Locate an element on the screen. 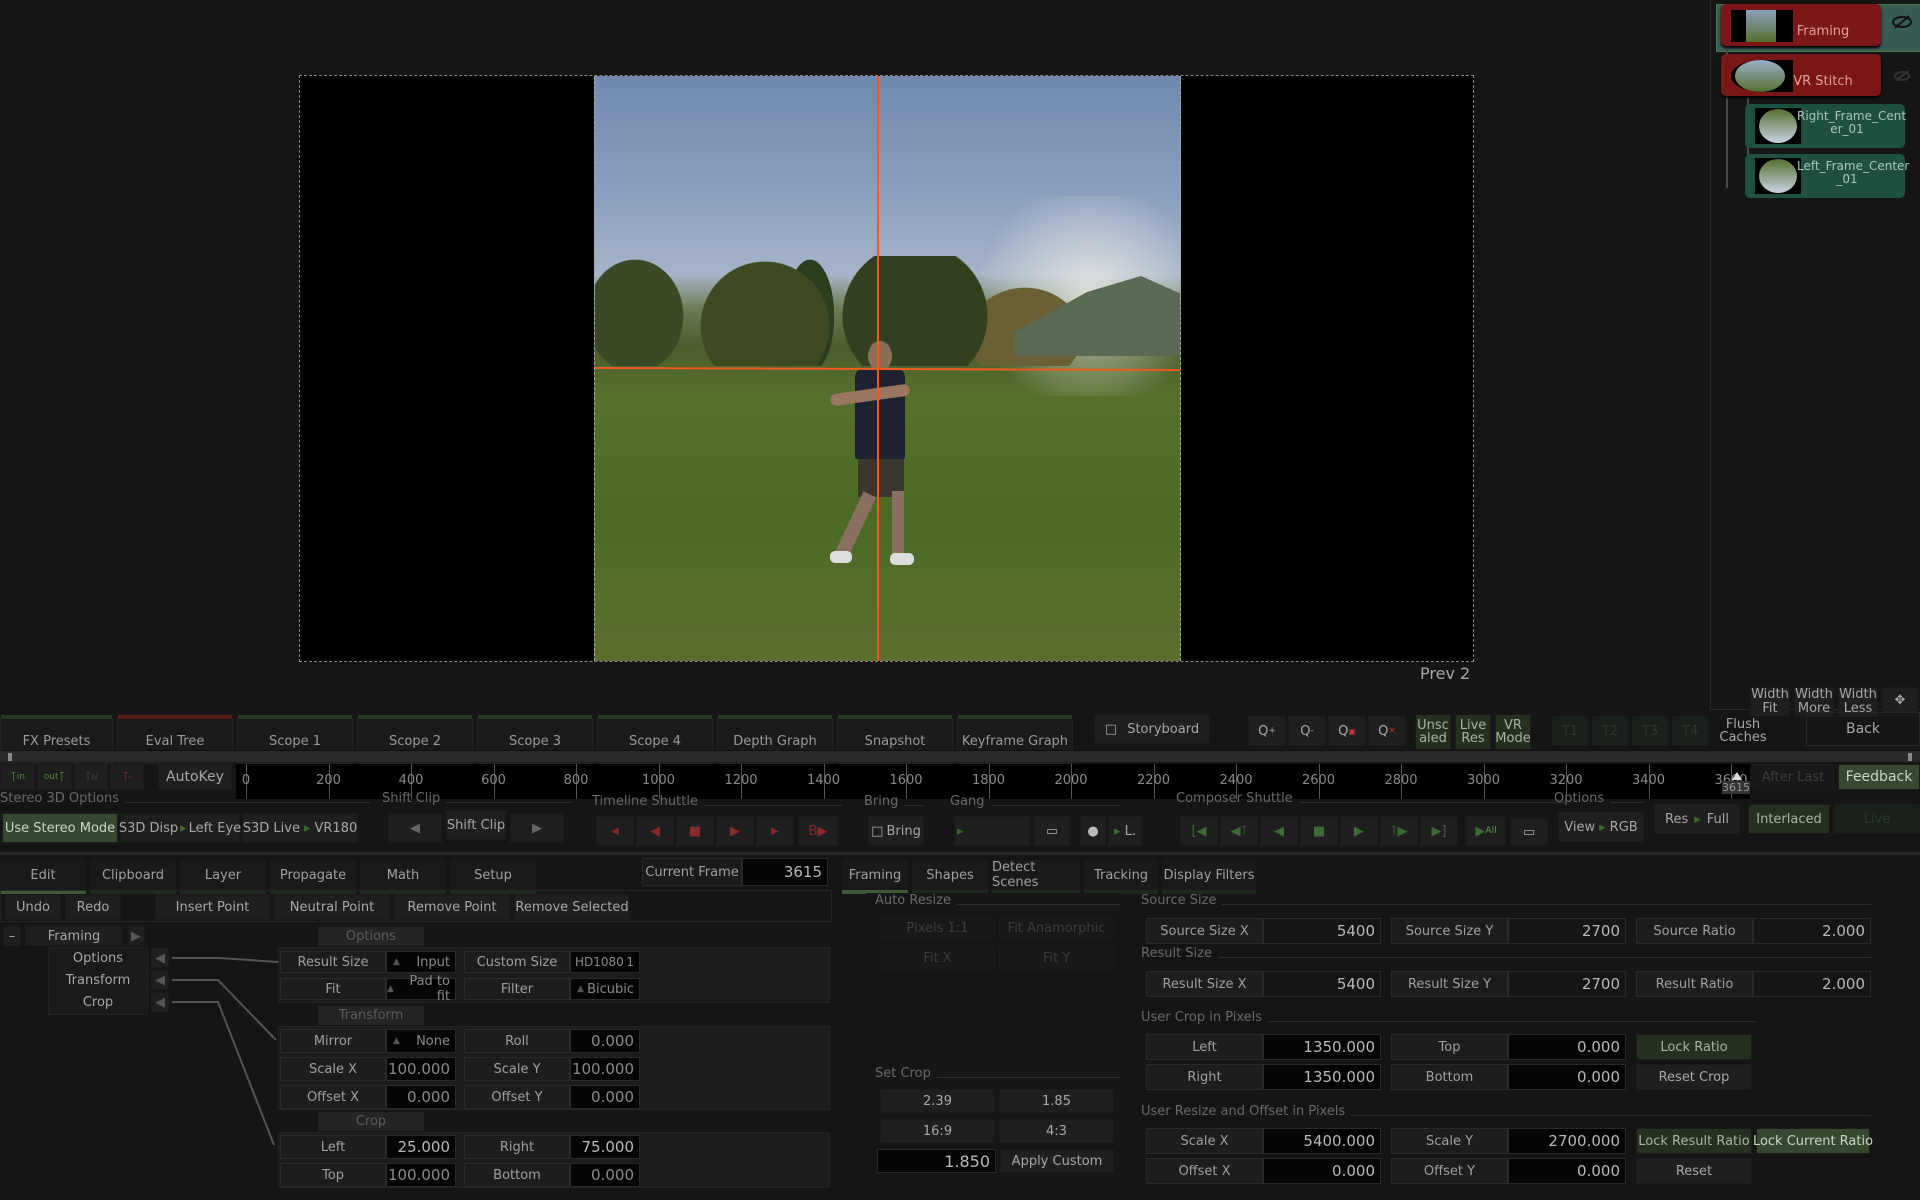 This screenshot has height=1200, width=1920. fit-dropdown: ▲ Pad to fit is located at coordinates (421, 989).